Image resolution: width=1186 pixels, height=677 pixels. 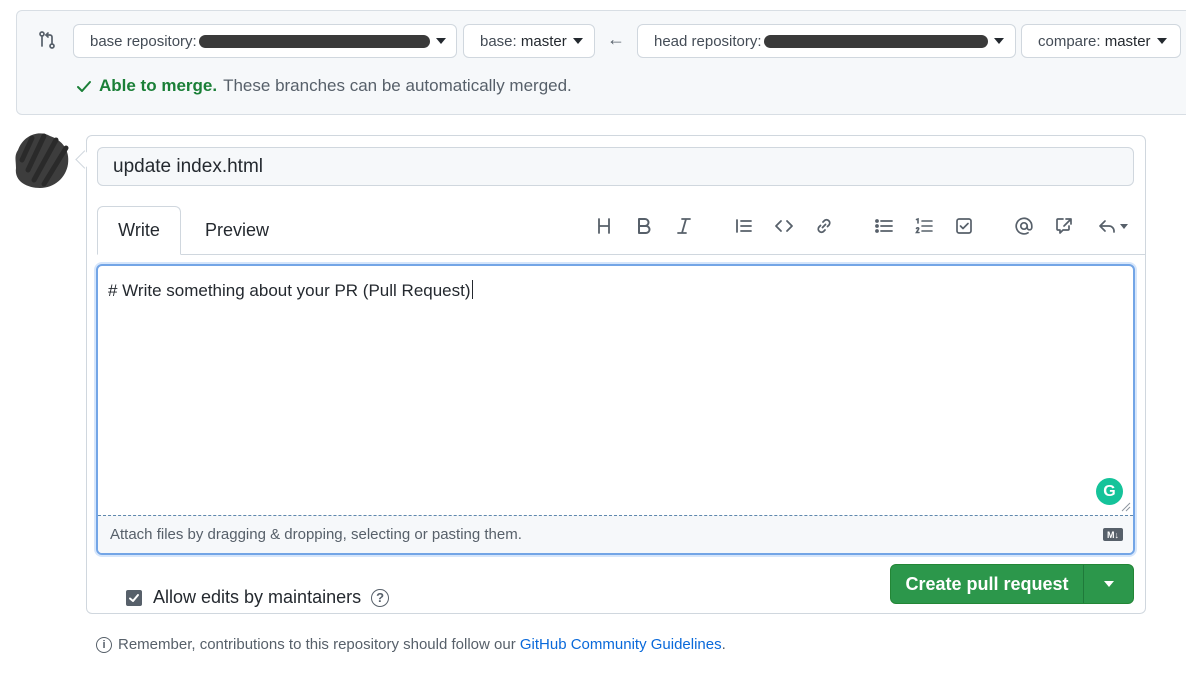 I want to click on markdown-icon: M↓, so click(x=1113, y=534).